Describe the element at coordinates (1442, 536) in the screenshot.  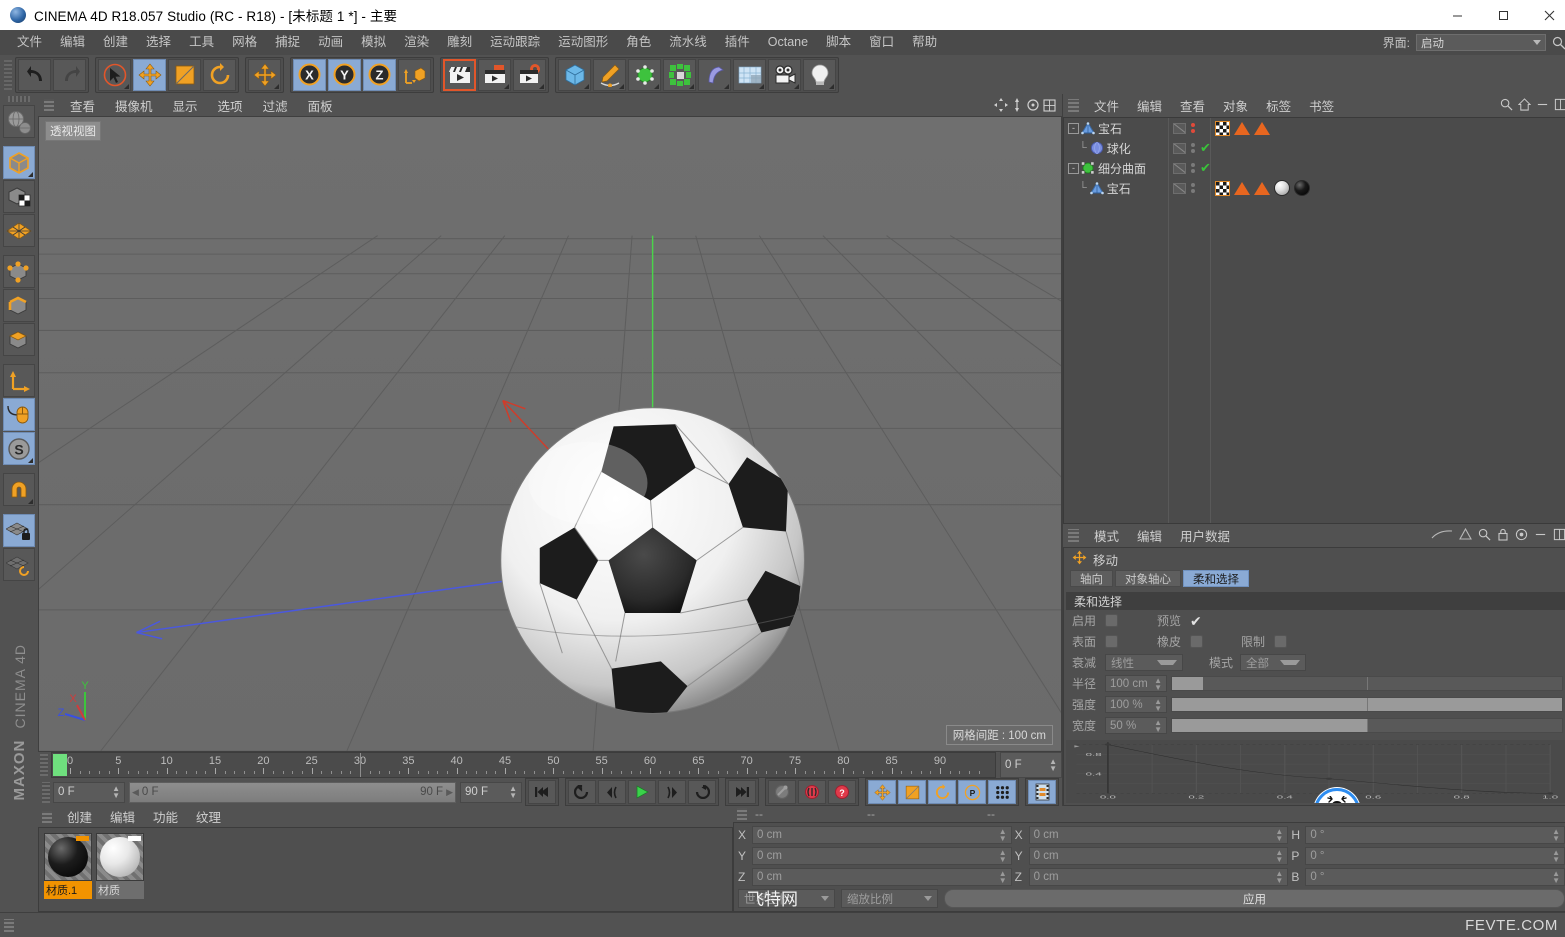
I see `curve-icon` at that location.